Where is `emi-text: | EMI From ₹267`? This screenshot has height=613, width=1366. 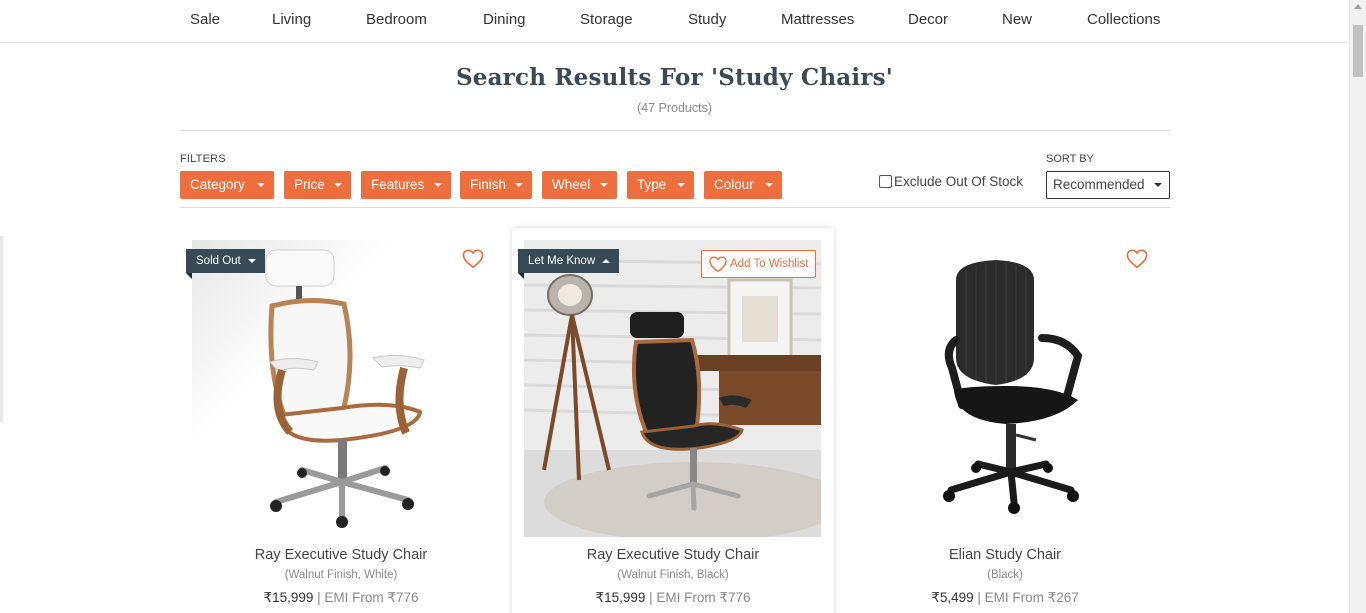
emi-text: | EMI From ₹267 is located at coordinates (1028, 597).